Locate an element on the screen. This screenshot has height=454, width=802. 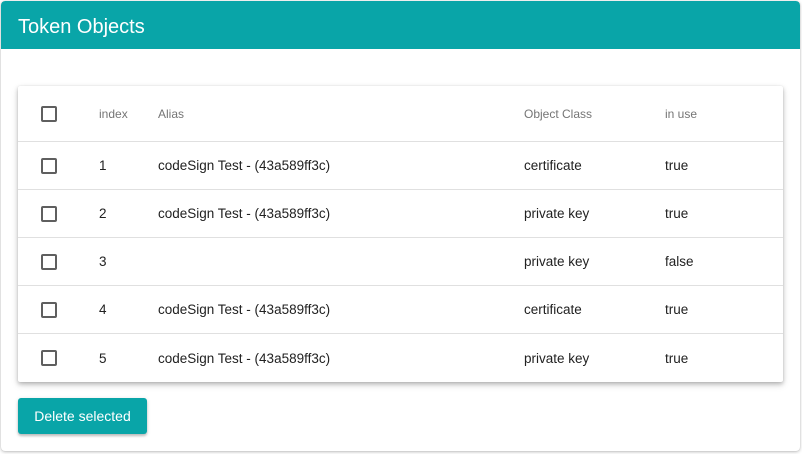
row-index: 5 is located at coordinates (103, 358).